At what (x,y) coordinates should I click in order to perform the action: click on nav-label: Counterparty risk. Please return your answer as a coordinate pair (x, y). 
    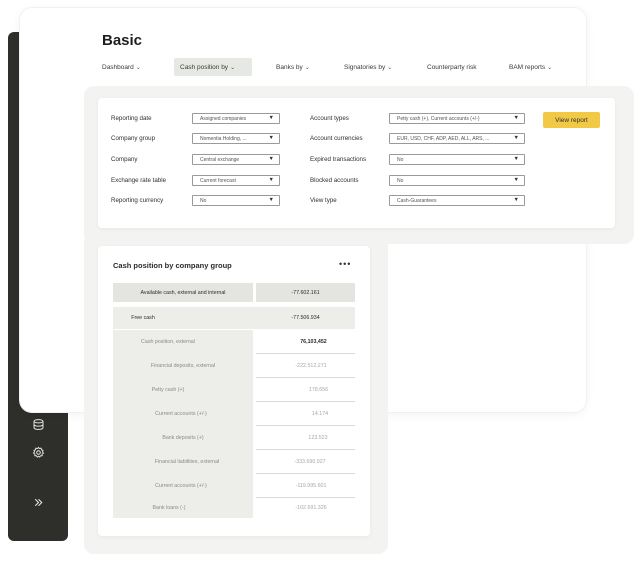
    Looking at the image, I should click on (452, 67).